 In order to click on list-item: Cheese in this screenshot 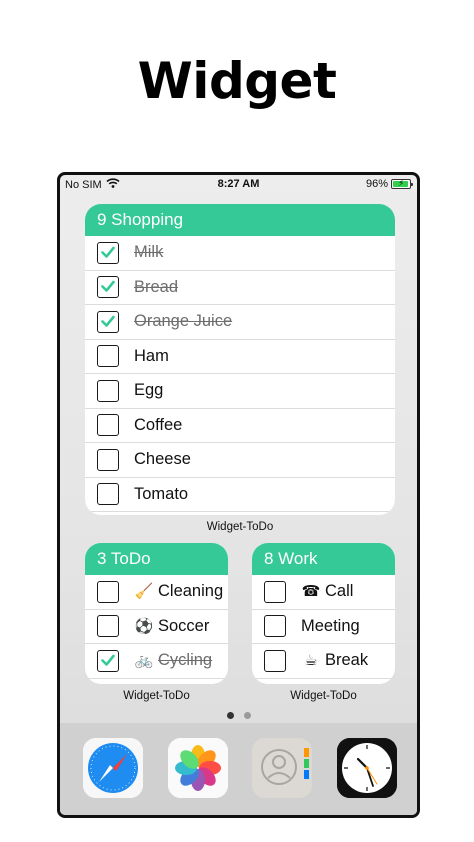, I will do `click(240, 460)`.